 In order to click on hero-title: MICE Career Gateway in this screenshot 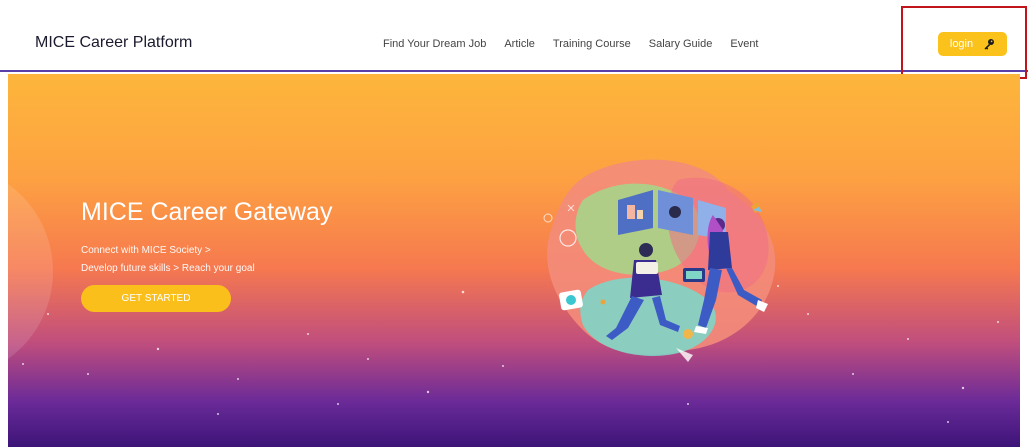, I will do `click(207, 212)`.